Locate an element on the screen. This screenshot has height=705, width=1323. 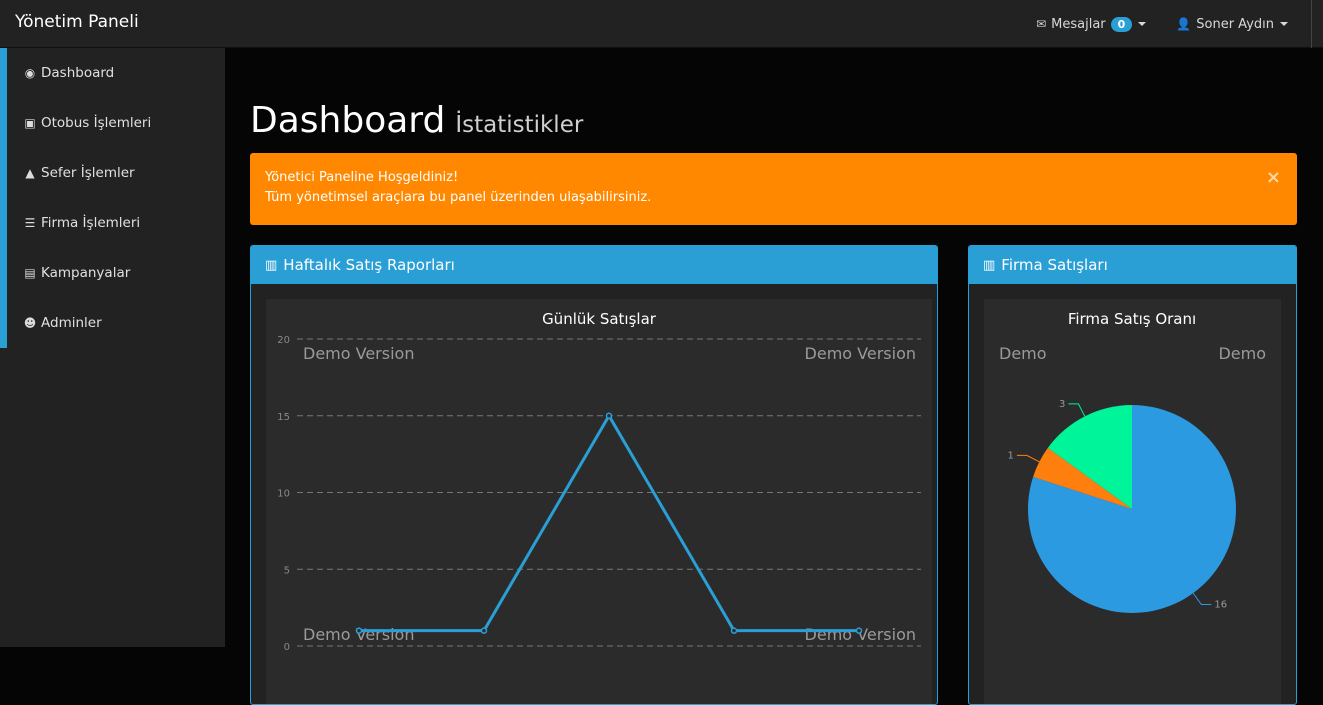
watermark-right: Demo is located at coordinates (1242, 353).